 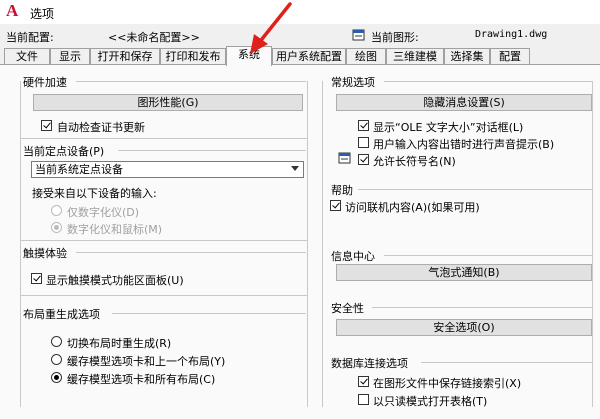 I want to click on digitizer-mouse-label: 数字化仪和鼠标(M), so click(x=115, y=229).